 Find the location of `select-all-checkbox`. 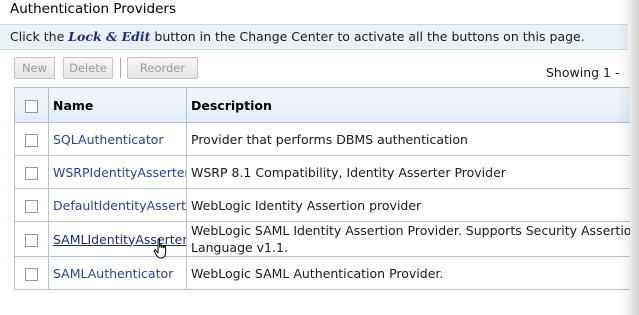

select-all-checkbox is located at coordinates (31, 106).